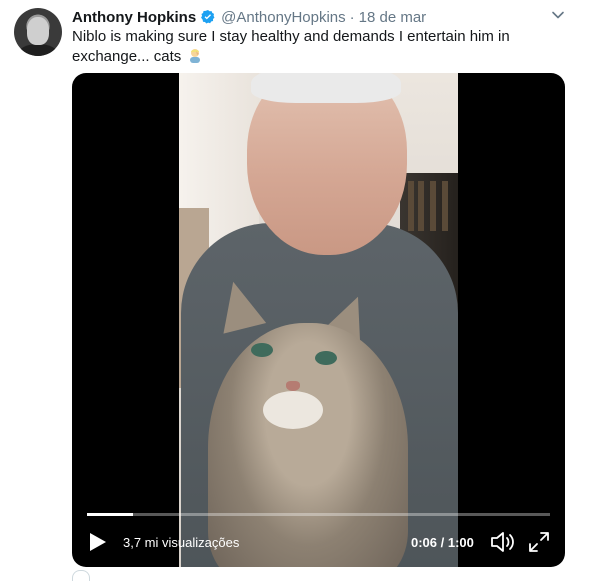 This screenshot has width=600, height=581. I want to click on video-time: 0:06 / 1:00, so click(442, 542).